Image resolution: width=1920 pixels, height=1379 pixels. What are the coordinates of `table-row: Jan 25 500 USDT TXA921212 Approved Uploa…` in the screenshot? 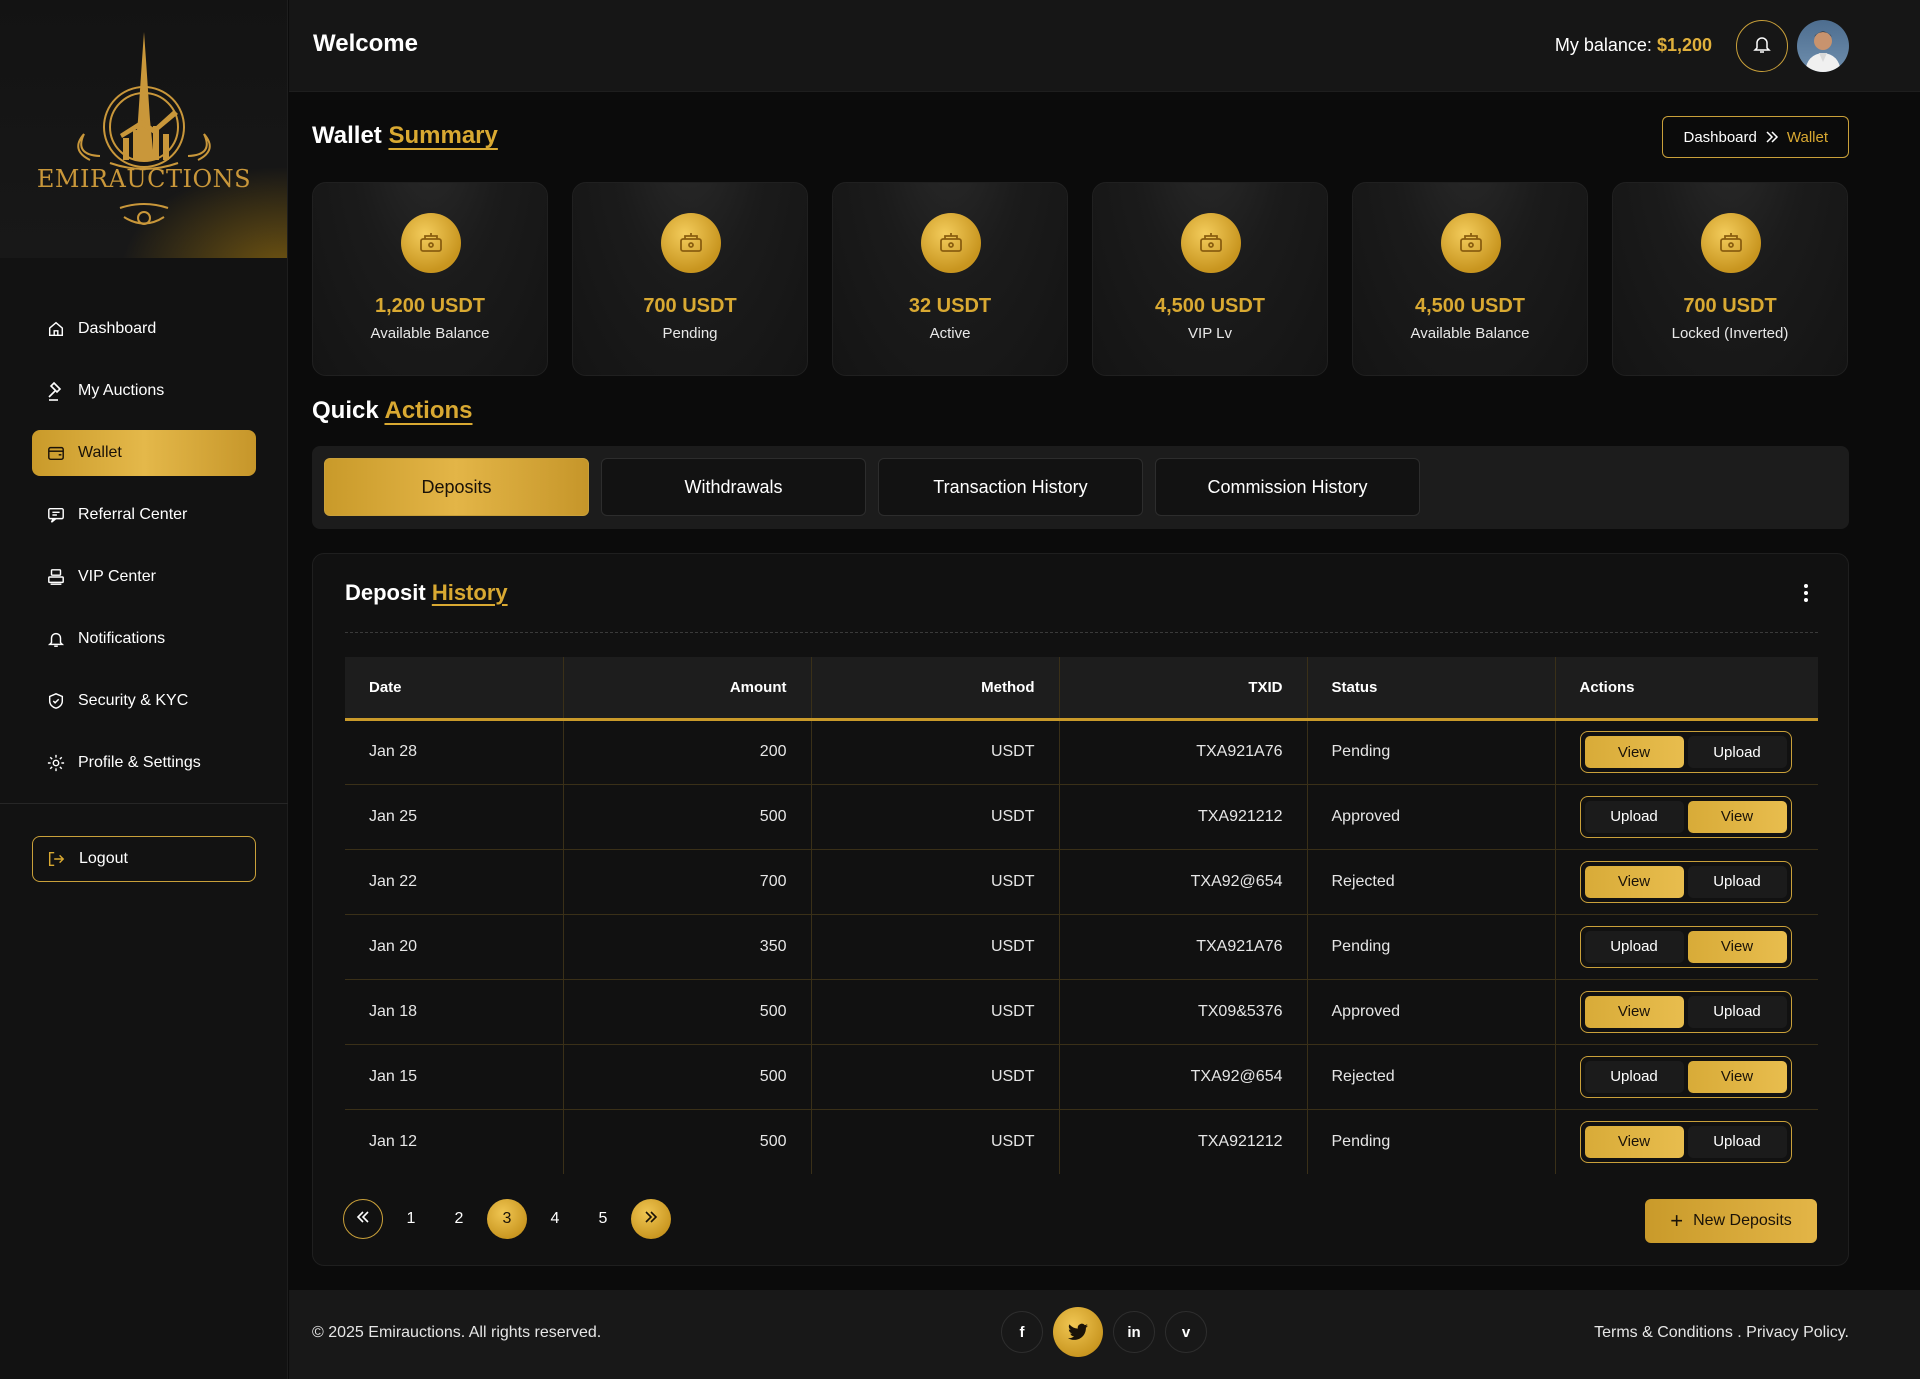 It's located at (1081, 817).